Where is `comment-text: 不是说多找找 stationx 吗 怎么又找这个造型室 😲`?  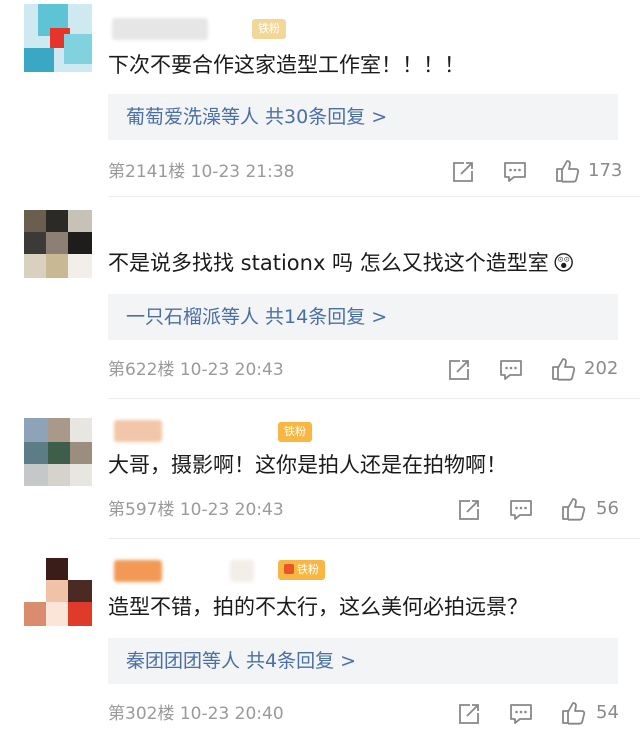 comment-text: 不是说多找找 stationx 吗 怎么又找这个造型室 😲 is located at coordinates (341, 263).